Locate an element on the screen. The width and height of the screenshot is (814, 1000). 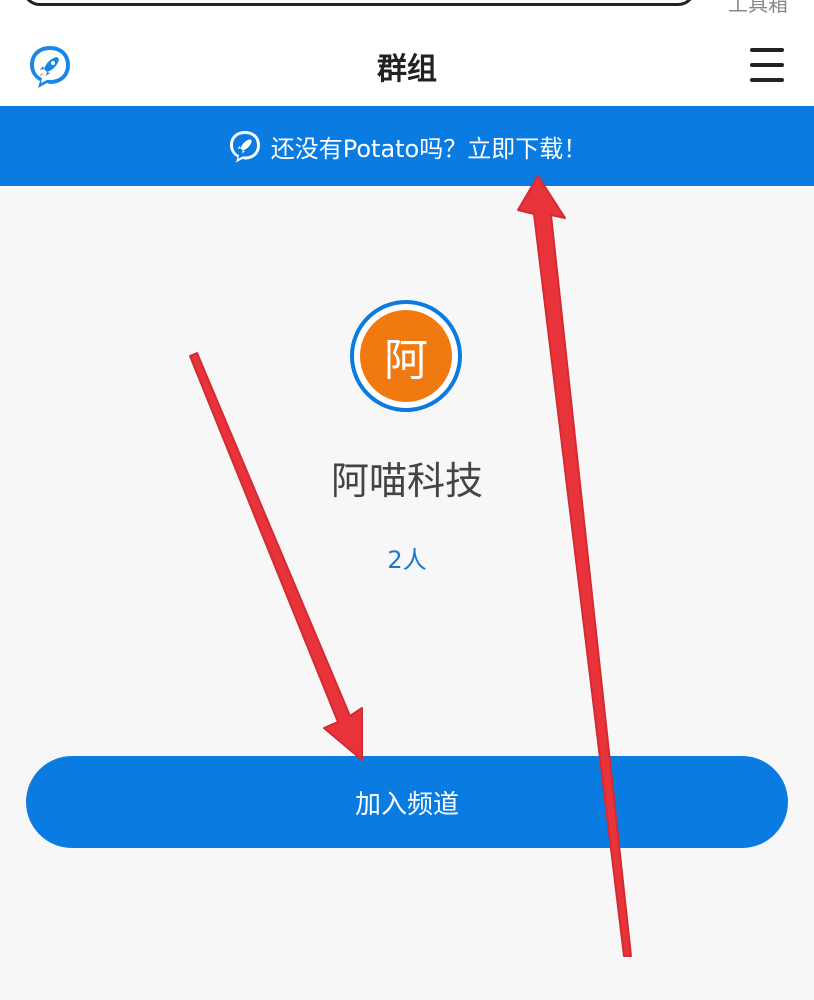
member-count: 2人 is located at coordinates (407, 560).